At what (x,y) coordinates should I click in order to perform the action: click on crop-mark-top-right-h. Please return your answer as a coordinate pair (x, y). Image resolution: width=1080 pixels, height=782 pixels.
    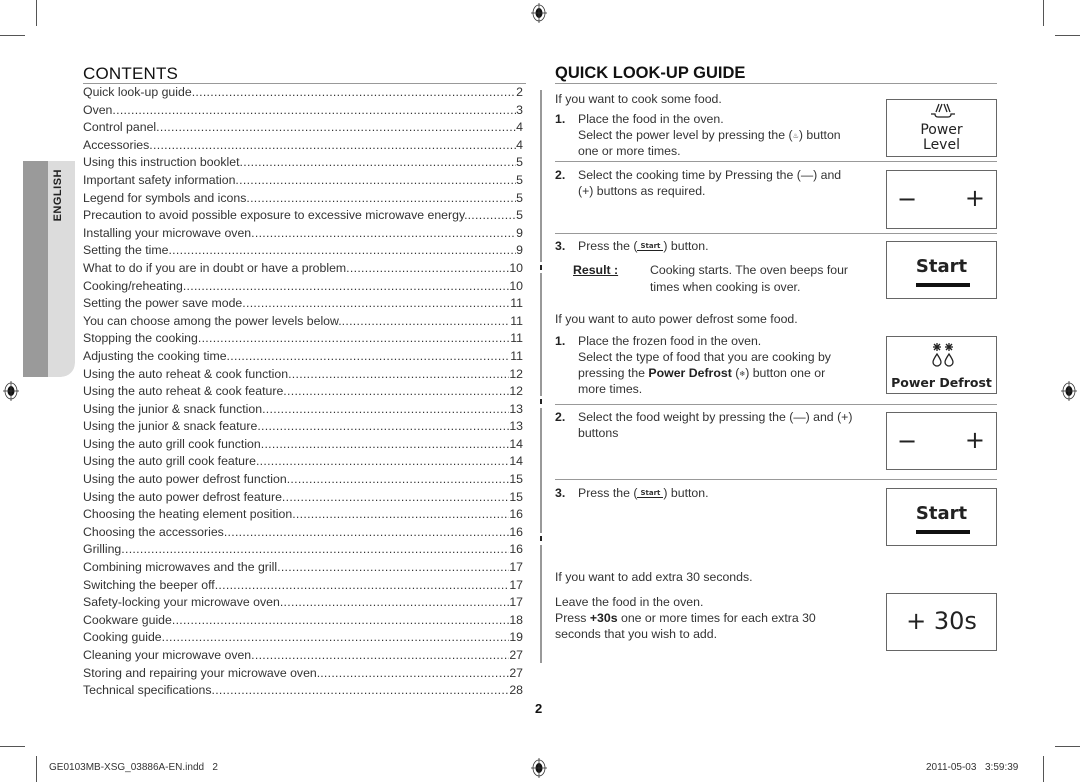
    Looking at the image, I should click on (1067, 35).